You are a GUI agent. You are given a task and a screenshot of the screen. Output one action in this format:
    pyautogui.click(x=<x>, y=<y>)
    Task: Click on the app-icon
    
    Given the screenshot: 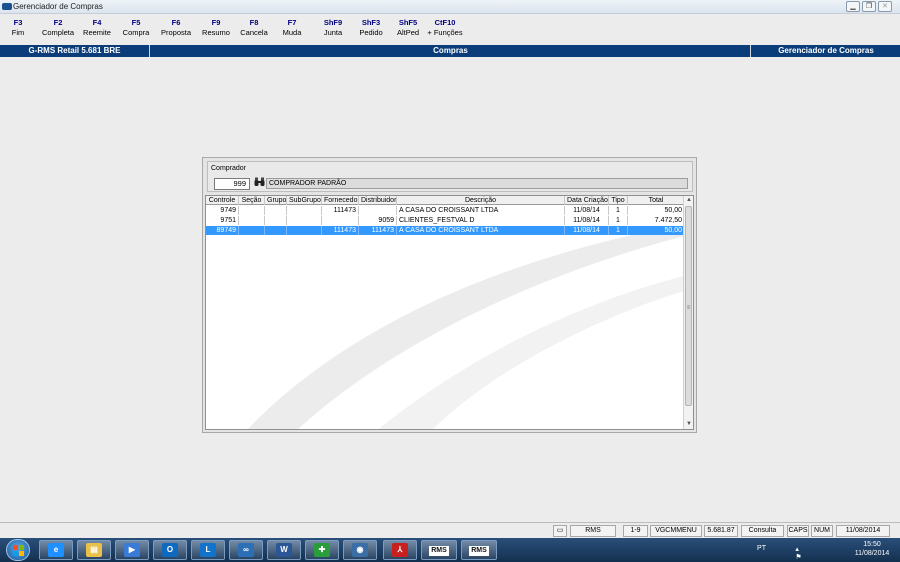 What is the action you would take?
    pyautogui.click(x=7, y=6)
    